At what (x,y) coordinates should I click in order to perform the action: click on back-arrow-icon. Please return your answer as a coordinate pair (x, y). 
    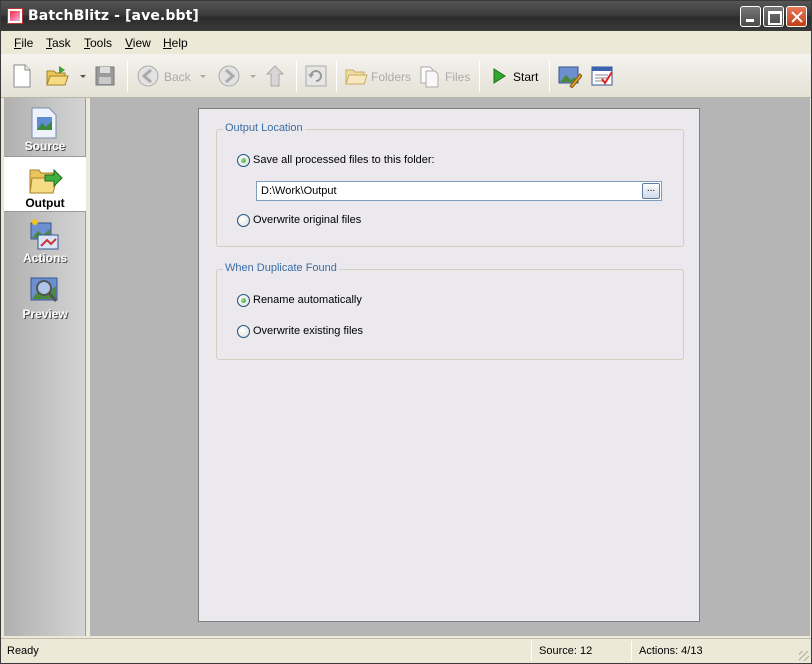
    Looking at the image, I should click on (148, 76).